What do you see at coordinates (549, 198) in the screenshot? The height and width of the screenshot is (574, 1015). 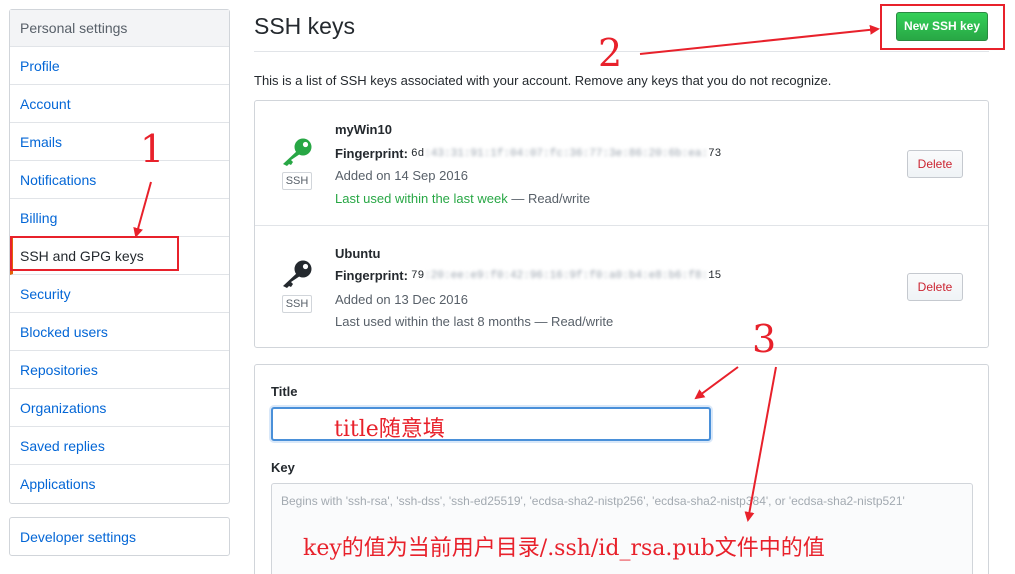 I see `key-last-used-suffix: — Read/write` at bounding box center [549, 198].